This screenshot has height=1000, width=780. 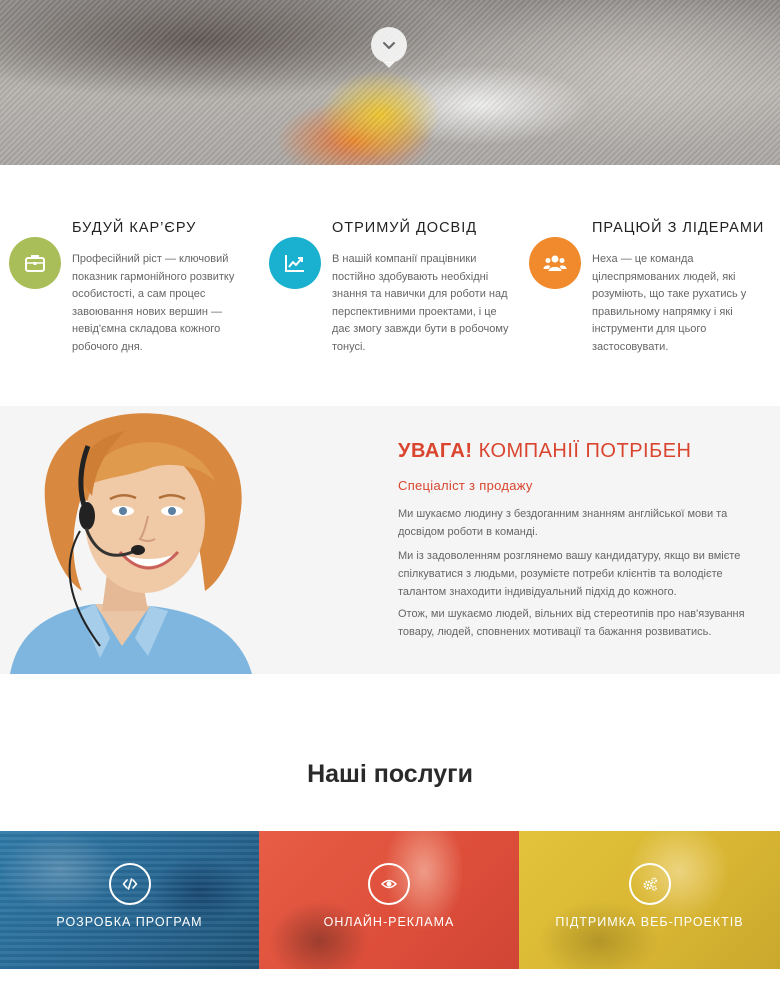 What do you see at coordinates (649, 922) in the screenshot?
I see `service-label: ПІДТРИМКА ВЕБ-ПРОЕКТІВ` at bounding box center [649, 922].